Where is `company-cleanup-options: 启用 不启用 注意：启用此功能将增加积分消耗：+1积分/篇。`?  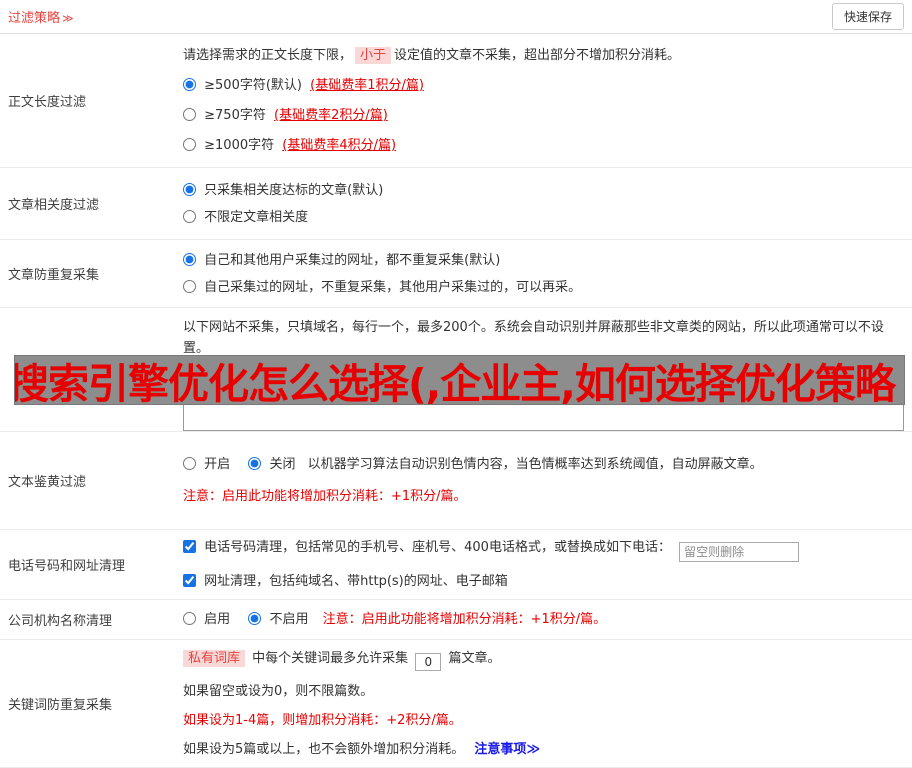 company-cleanup-options: 启用 不启用 注意：启用此功能将增加积分消耗：+1积分/篇。 is located at coordinates (543, 619).